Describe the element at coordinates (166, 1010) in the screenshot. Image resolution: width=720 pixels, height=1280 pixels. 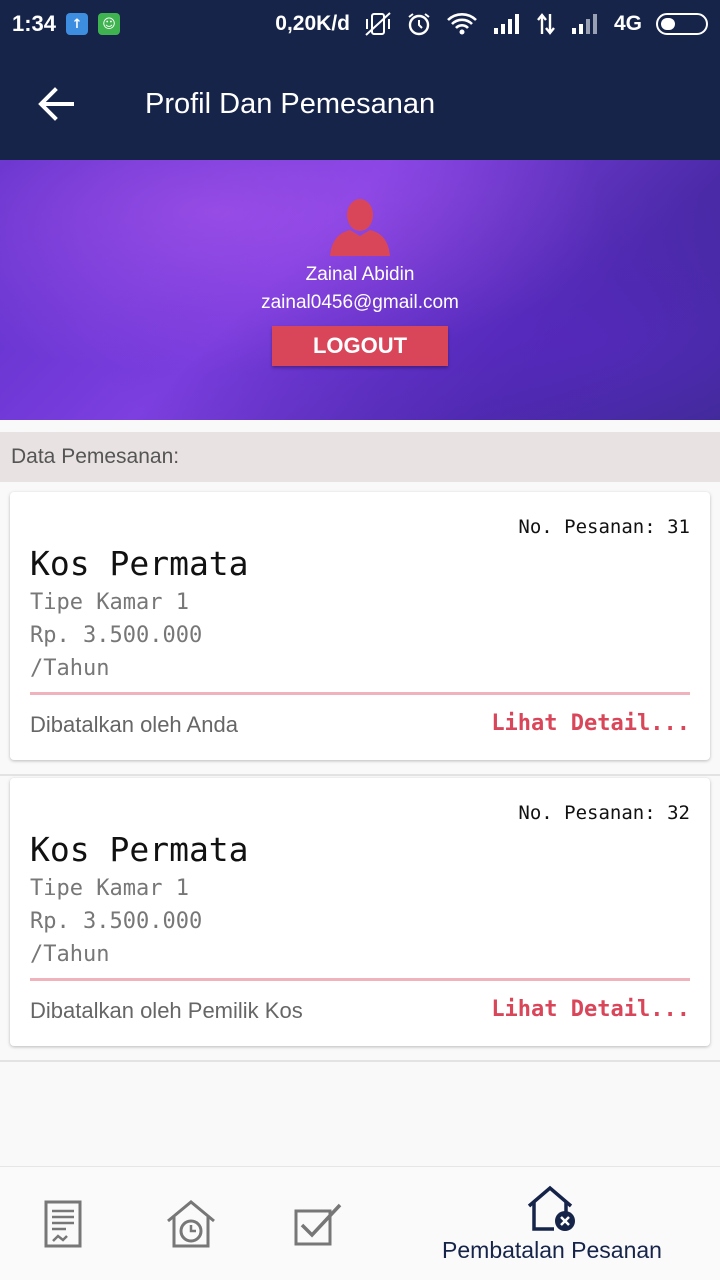
I see `order-status: Dibatalkan oleh Pemilik Kos` at that location.